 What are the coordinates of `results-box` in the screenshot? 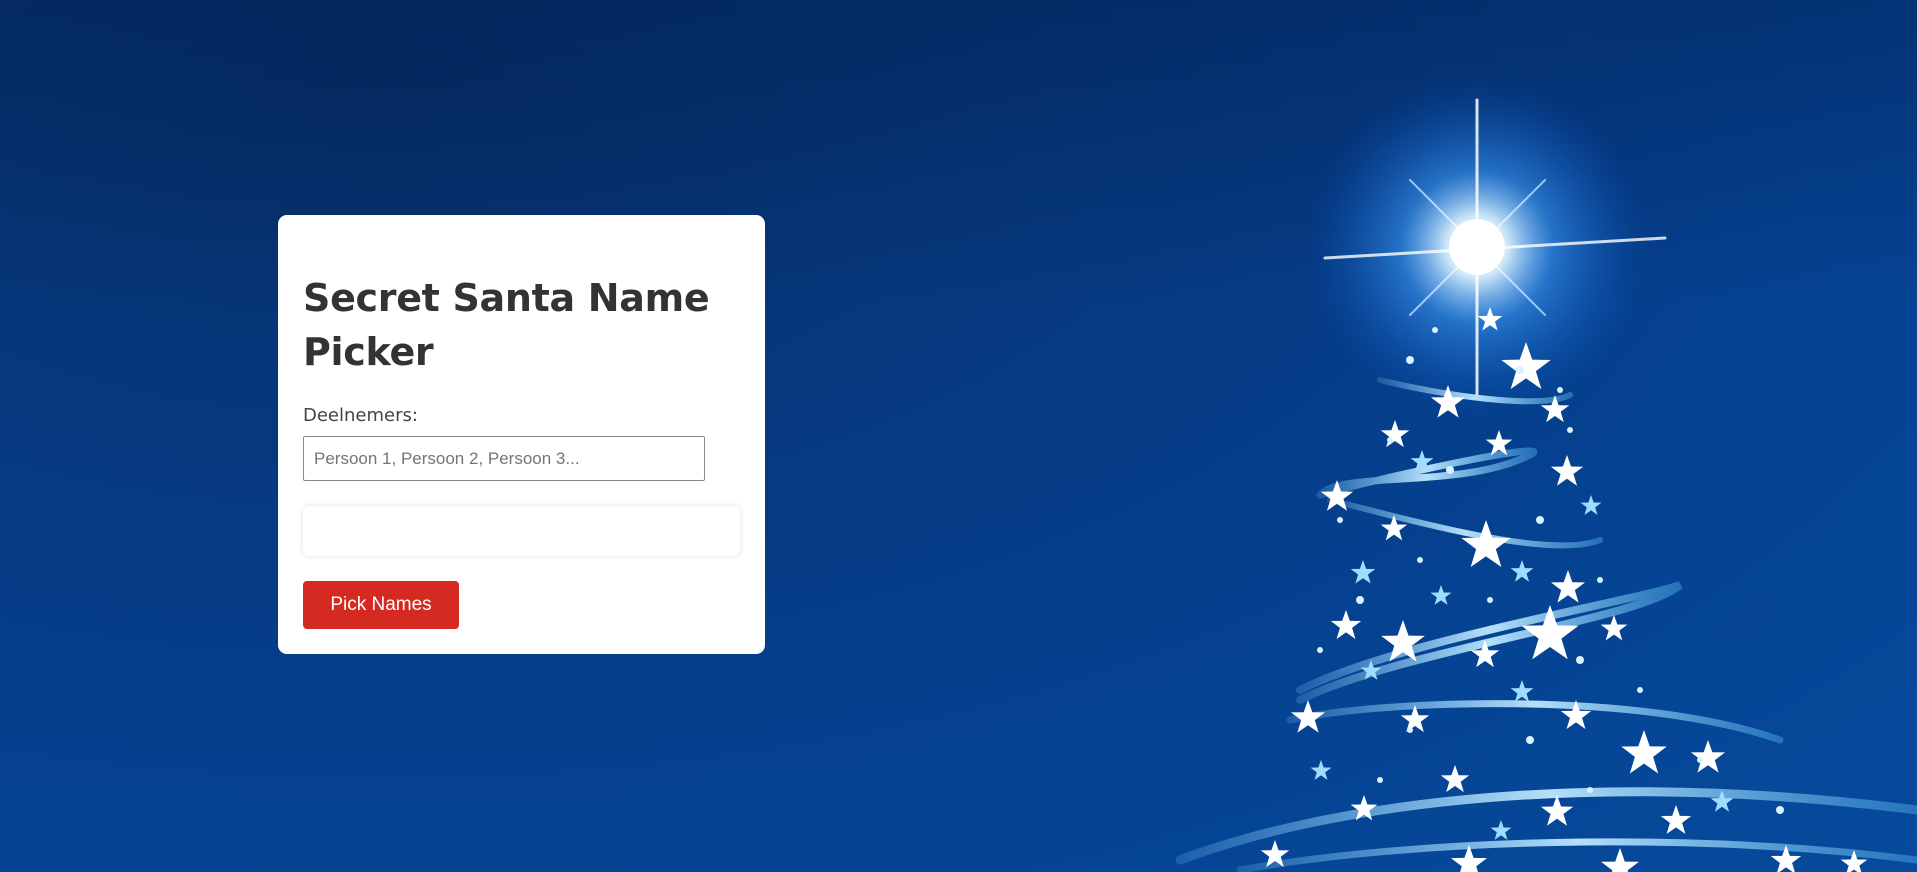 It's located at (521, 531).